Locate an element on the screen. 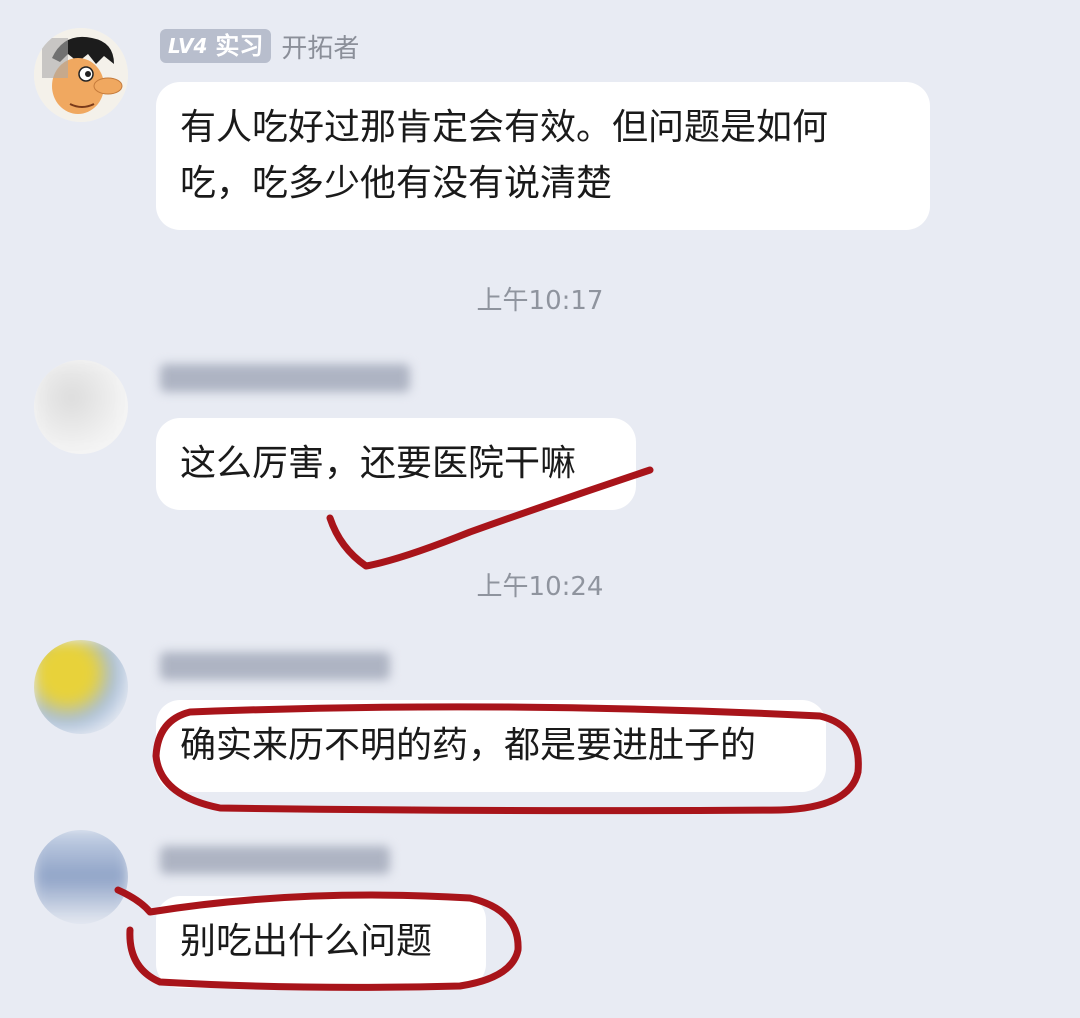 The height and width of the screenshot is (1018, 1080). message-text: 这么厉害，还要医院干嘛 is located at coordinates (378, 463).